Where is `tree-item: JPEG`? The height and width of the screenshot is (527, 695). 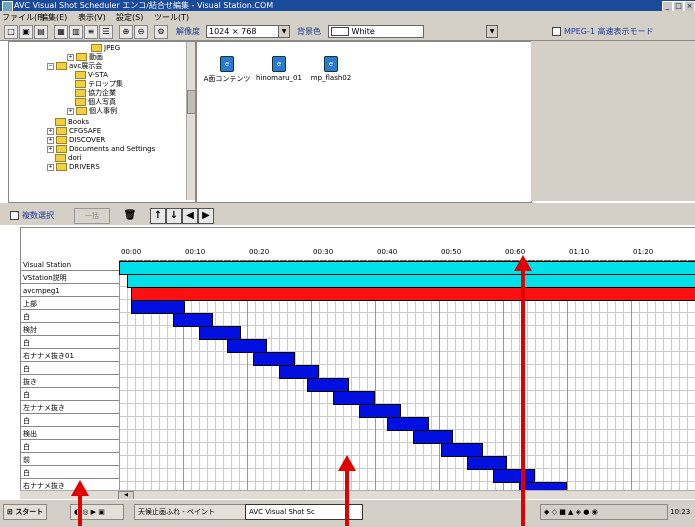
tree-item: JPEG is located at coordinates (105, 48).